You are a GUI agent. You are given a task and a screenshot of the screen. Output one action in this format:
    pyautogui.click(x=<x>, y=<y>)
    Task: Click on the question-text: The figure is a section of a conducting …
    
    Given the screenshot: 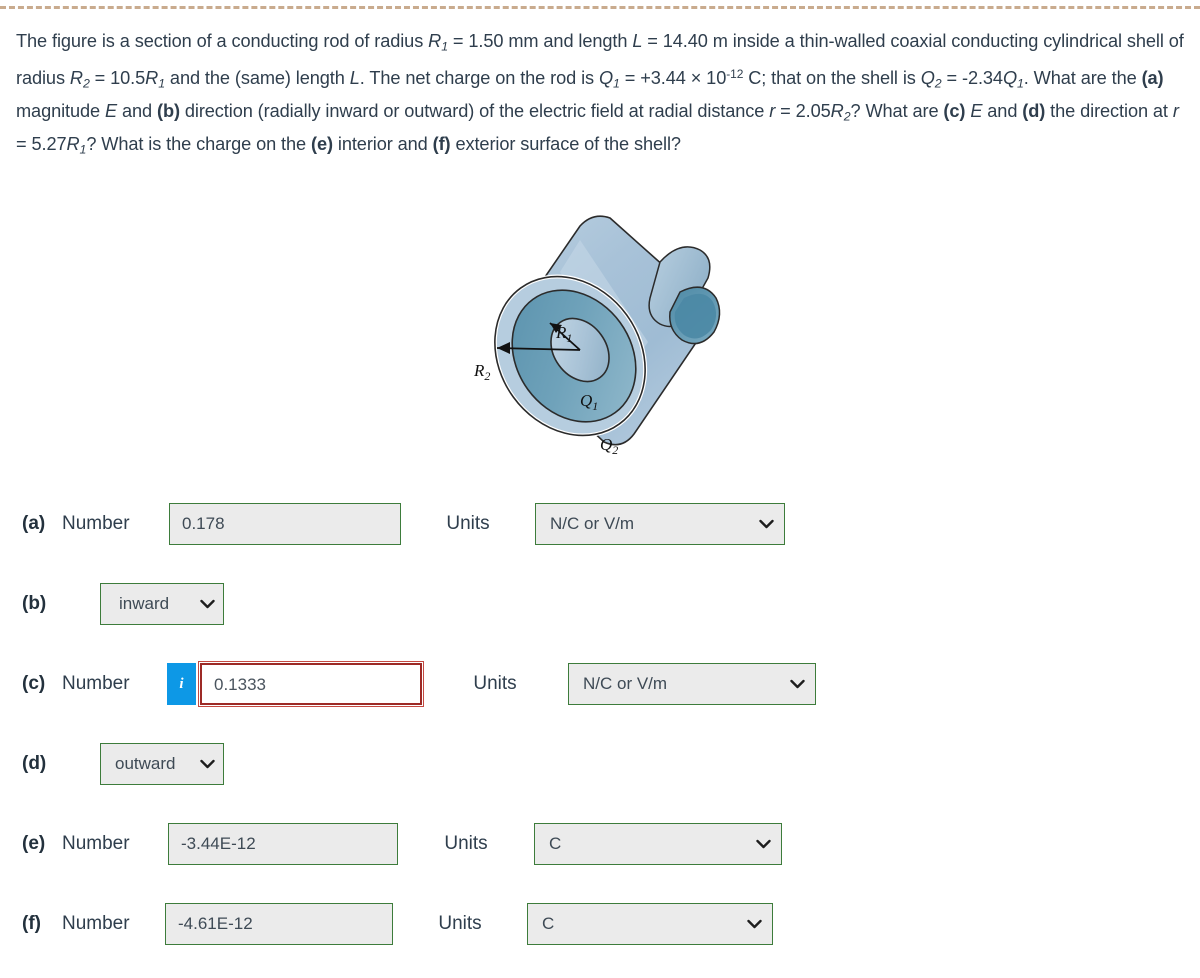 What is the action you would take?
    pyautogui.click(x=600, y=94)
    